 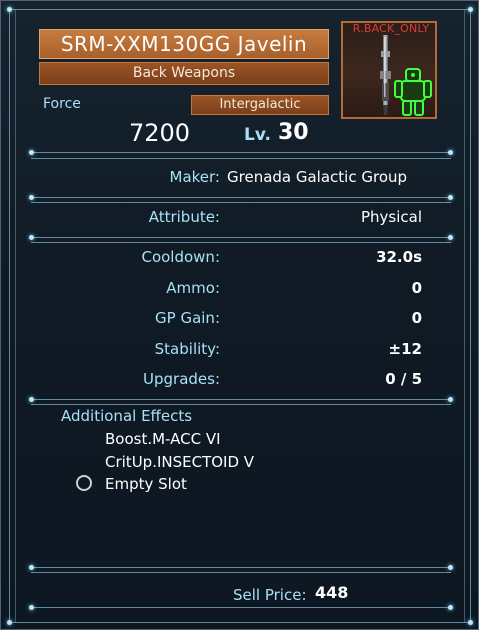 I want to click on frame-line-right, so click(x=470, y=316).